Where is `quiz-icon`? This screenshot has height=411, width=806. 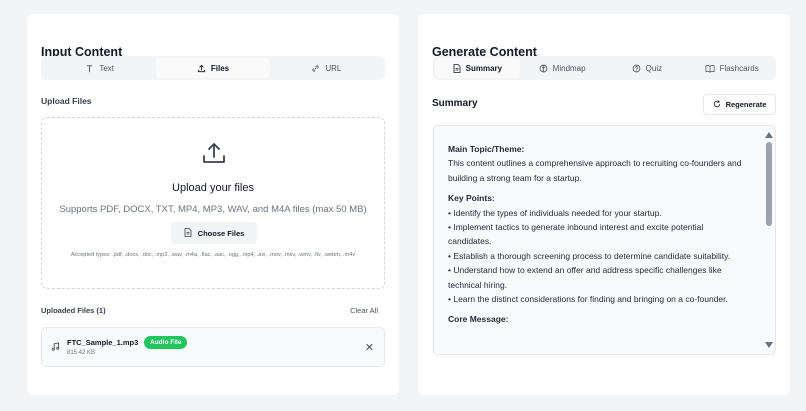
quiz-icon is located at coordinates (636, 68).